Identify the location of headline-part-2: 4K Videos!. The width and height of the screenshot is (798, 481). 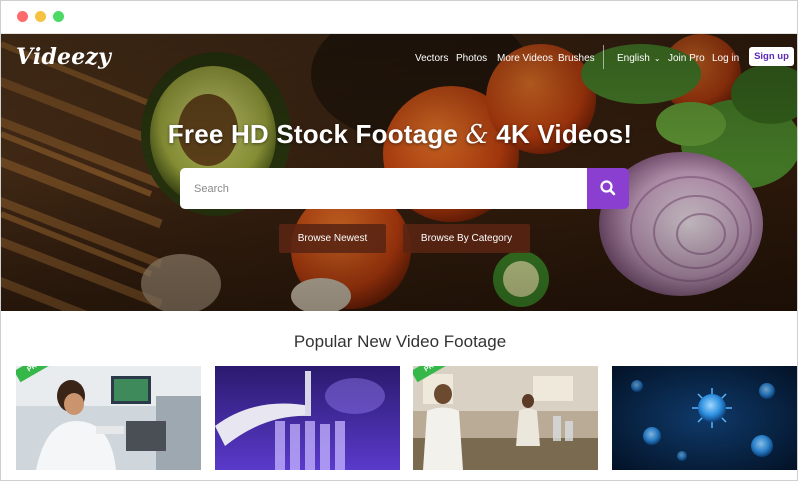
(564, 134).